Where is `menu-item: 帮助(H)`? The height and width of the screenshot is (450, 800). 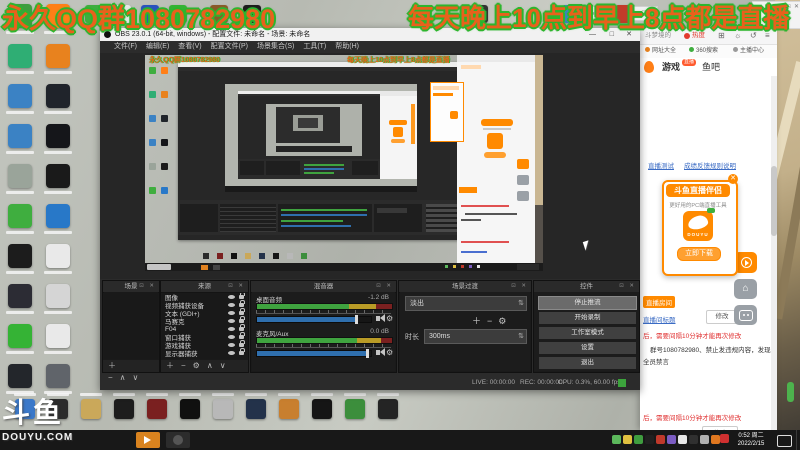 menu-item: 帮助(H) is located at coordinates (347, 46).